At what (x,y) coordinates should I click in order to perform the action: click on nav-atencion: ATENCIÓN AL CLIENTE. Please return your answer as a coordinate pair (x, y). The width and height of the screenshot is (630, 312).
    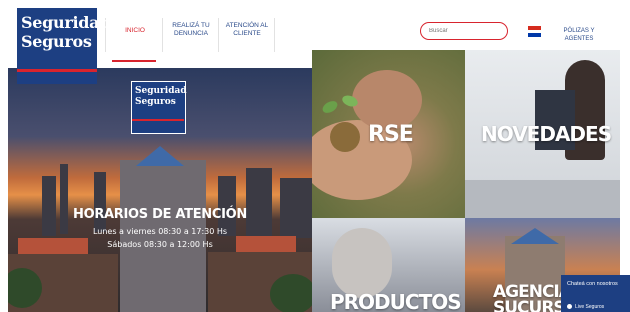
    Looking at the image, I should click on (247, 30).